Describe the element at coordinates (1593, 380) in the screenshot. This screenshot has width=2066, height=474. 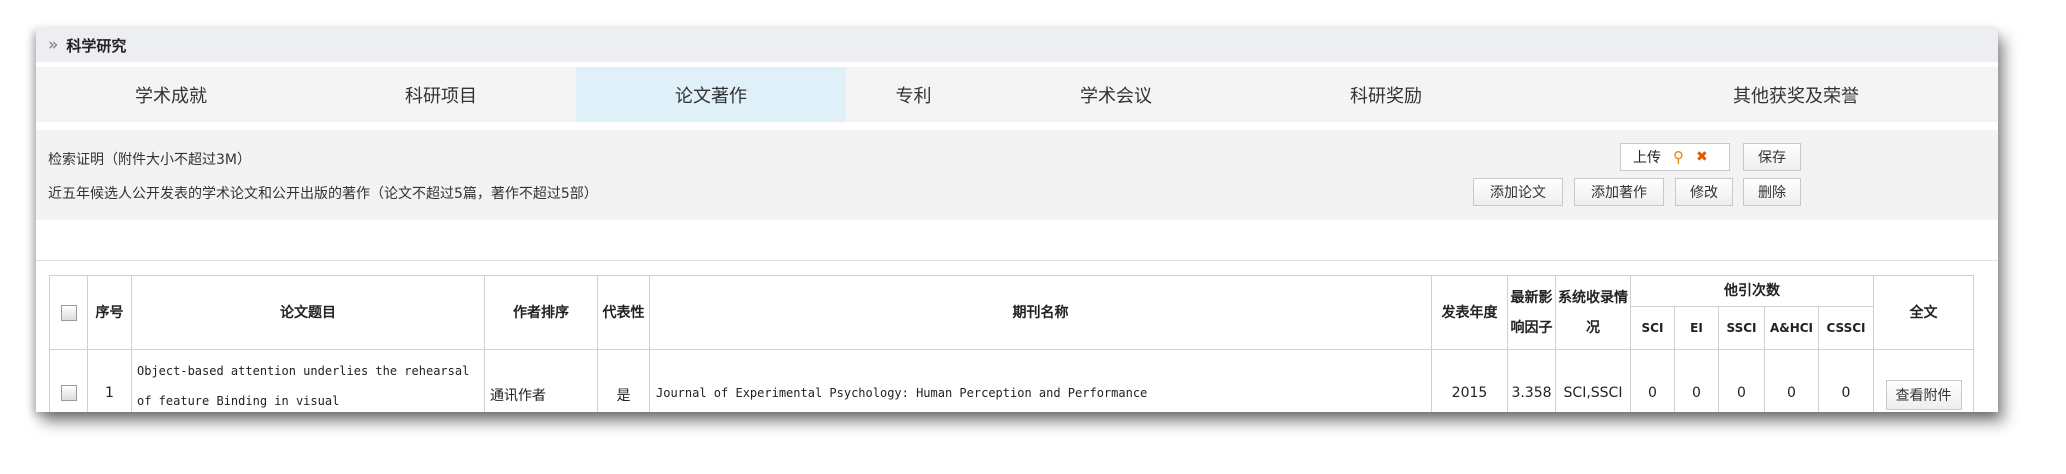
I see `row-indexing: SCI,SSCI` at that location.